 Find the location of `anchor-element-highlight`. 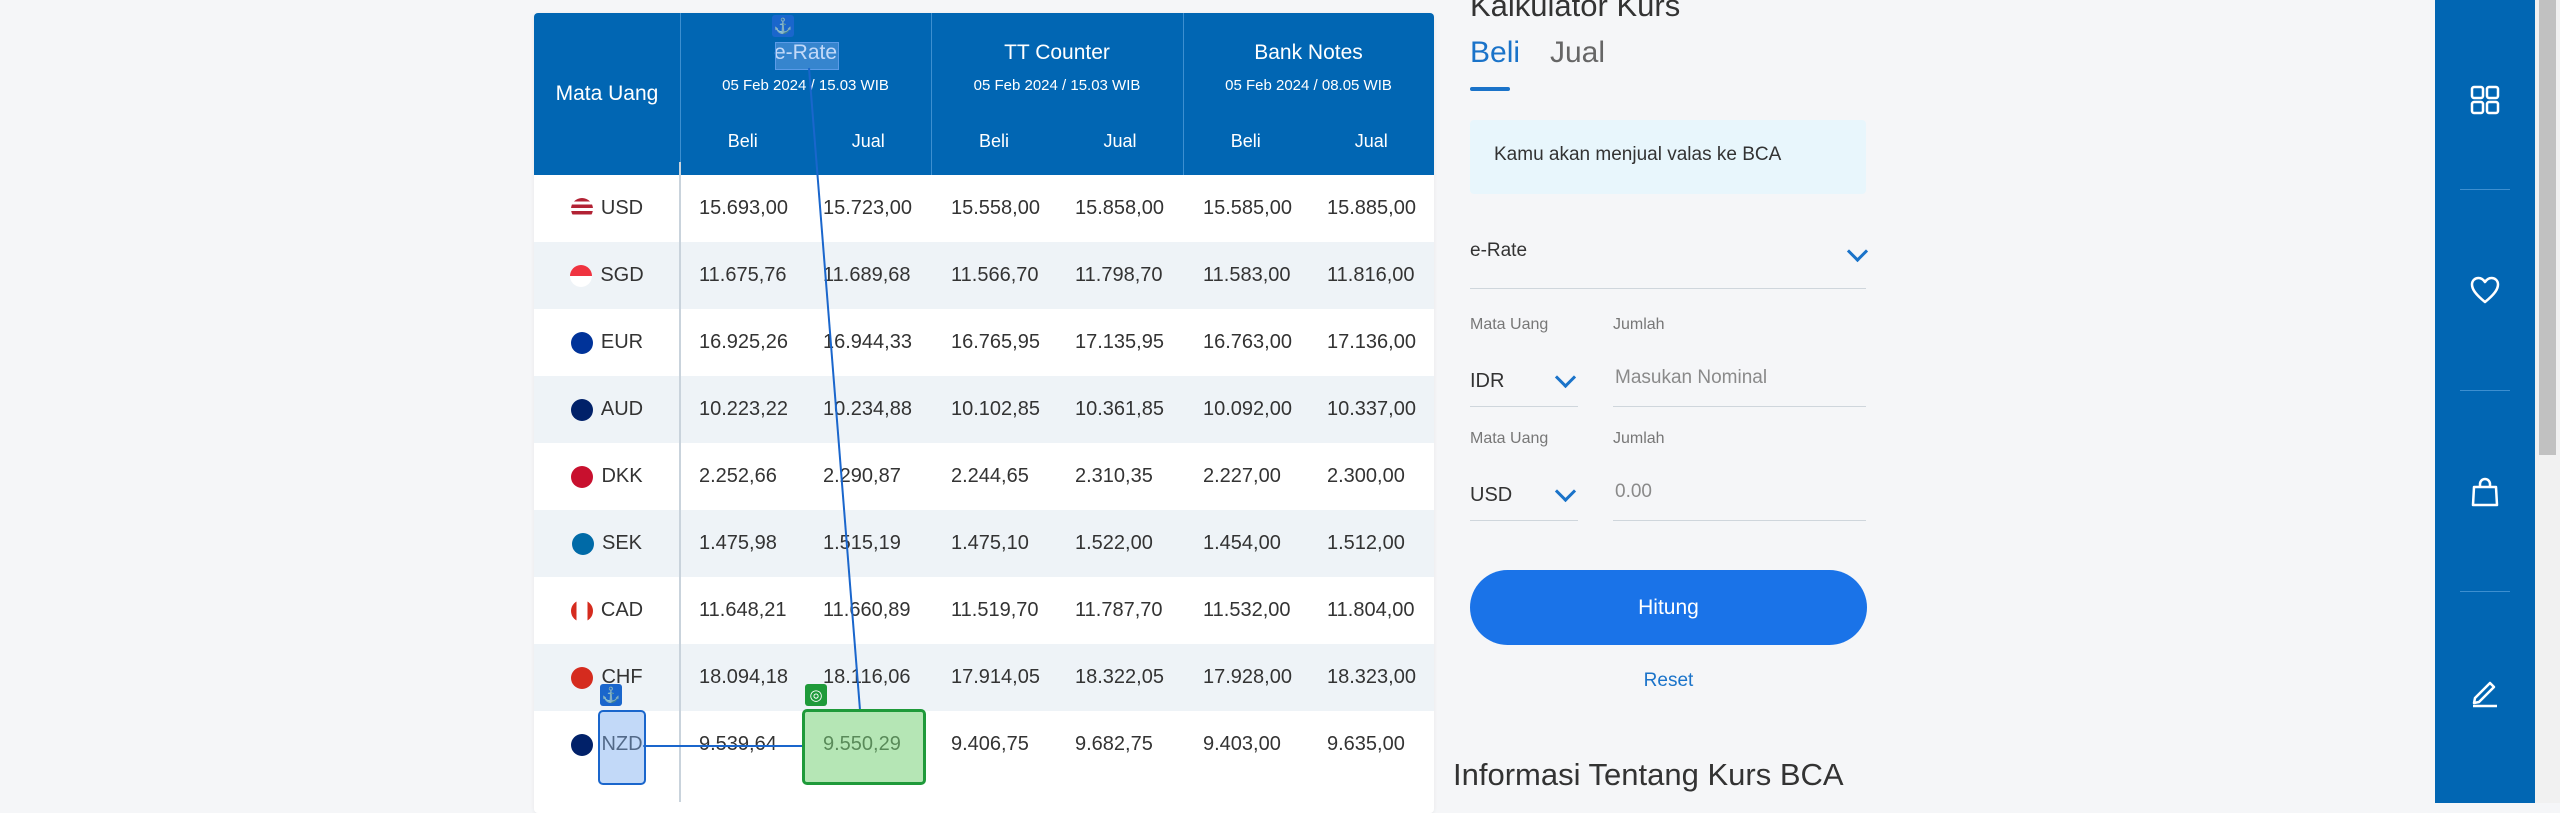

anchor-element-highlight is located at coordinates (622, 747).